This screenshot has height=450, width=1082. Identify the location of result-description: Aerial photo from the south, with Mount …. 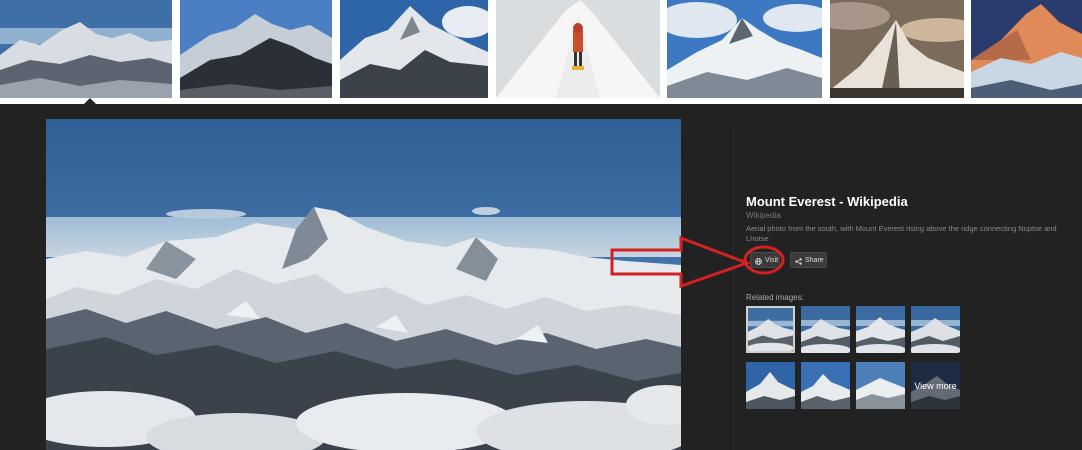
(901, 233).